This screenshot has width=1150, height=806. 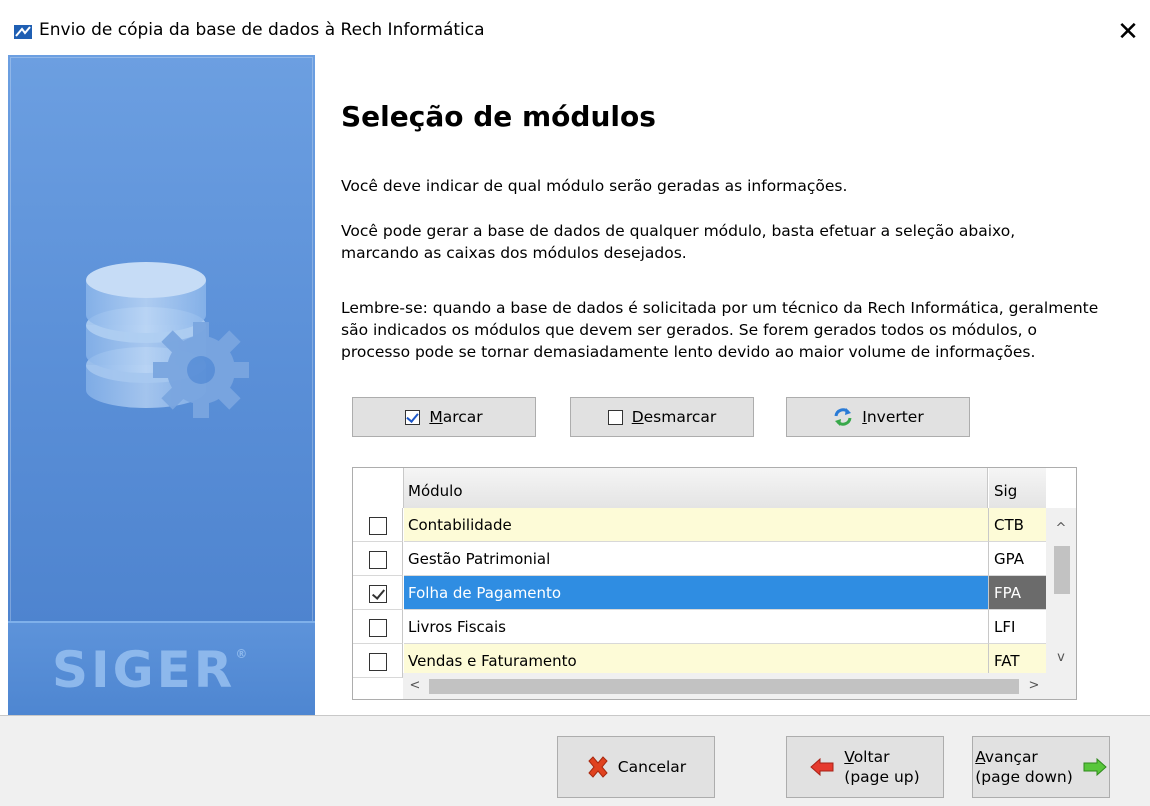 What do you see at coordinates (1024, 767) in the screenshot?
I see `next-label: Avançar (page down)` at bounding box center [1024, 767].